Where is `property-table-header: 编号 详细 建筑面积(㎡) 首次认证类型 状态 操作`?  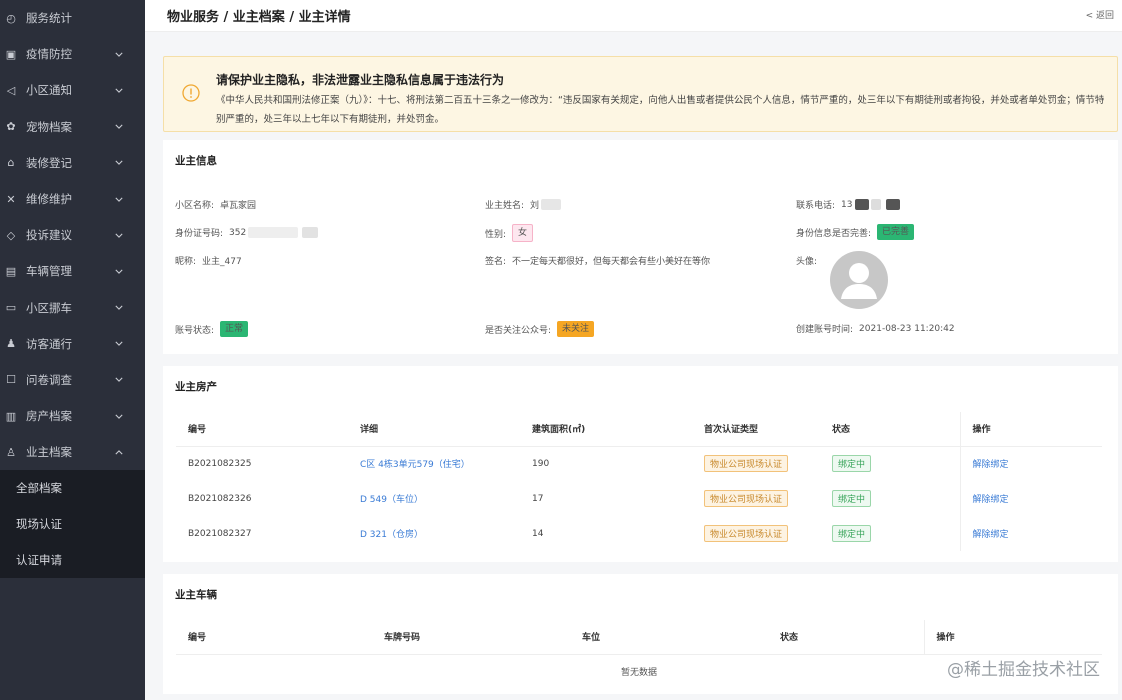 property-table-header: 编号 详细 建筑面积(㎡) 首次认证类型 状态 操作 is located at coordinates (639, 429).